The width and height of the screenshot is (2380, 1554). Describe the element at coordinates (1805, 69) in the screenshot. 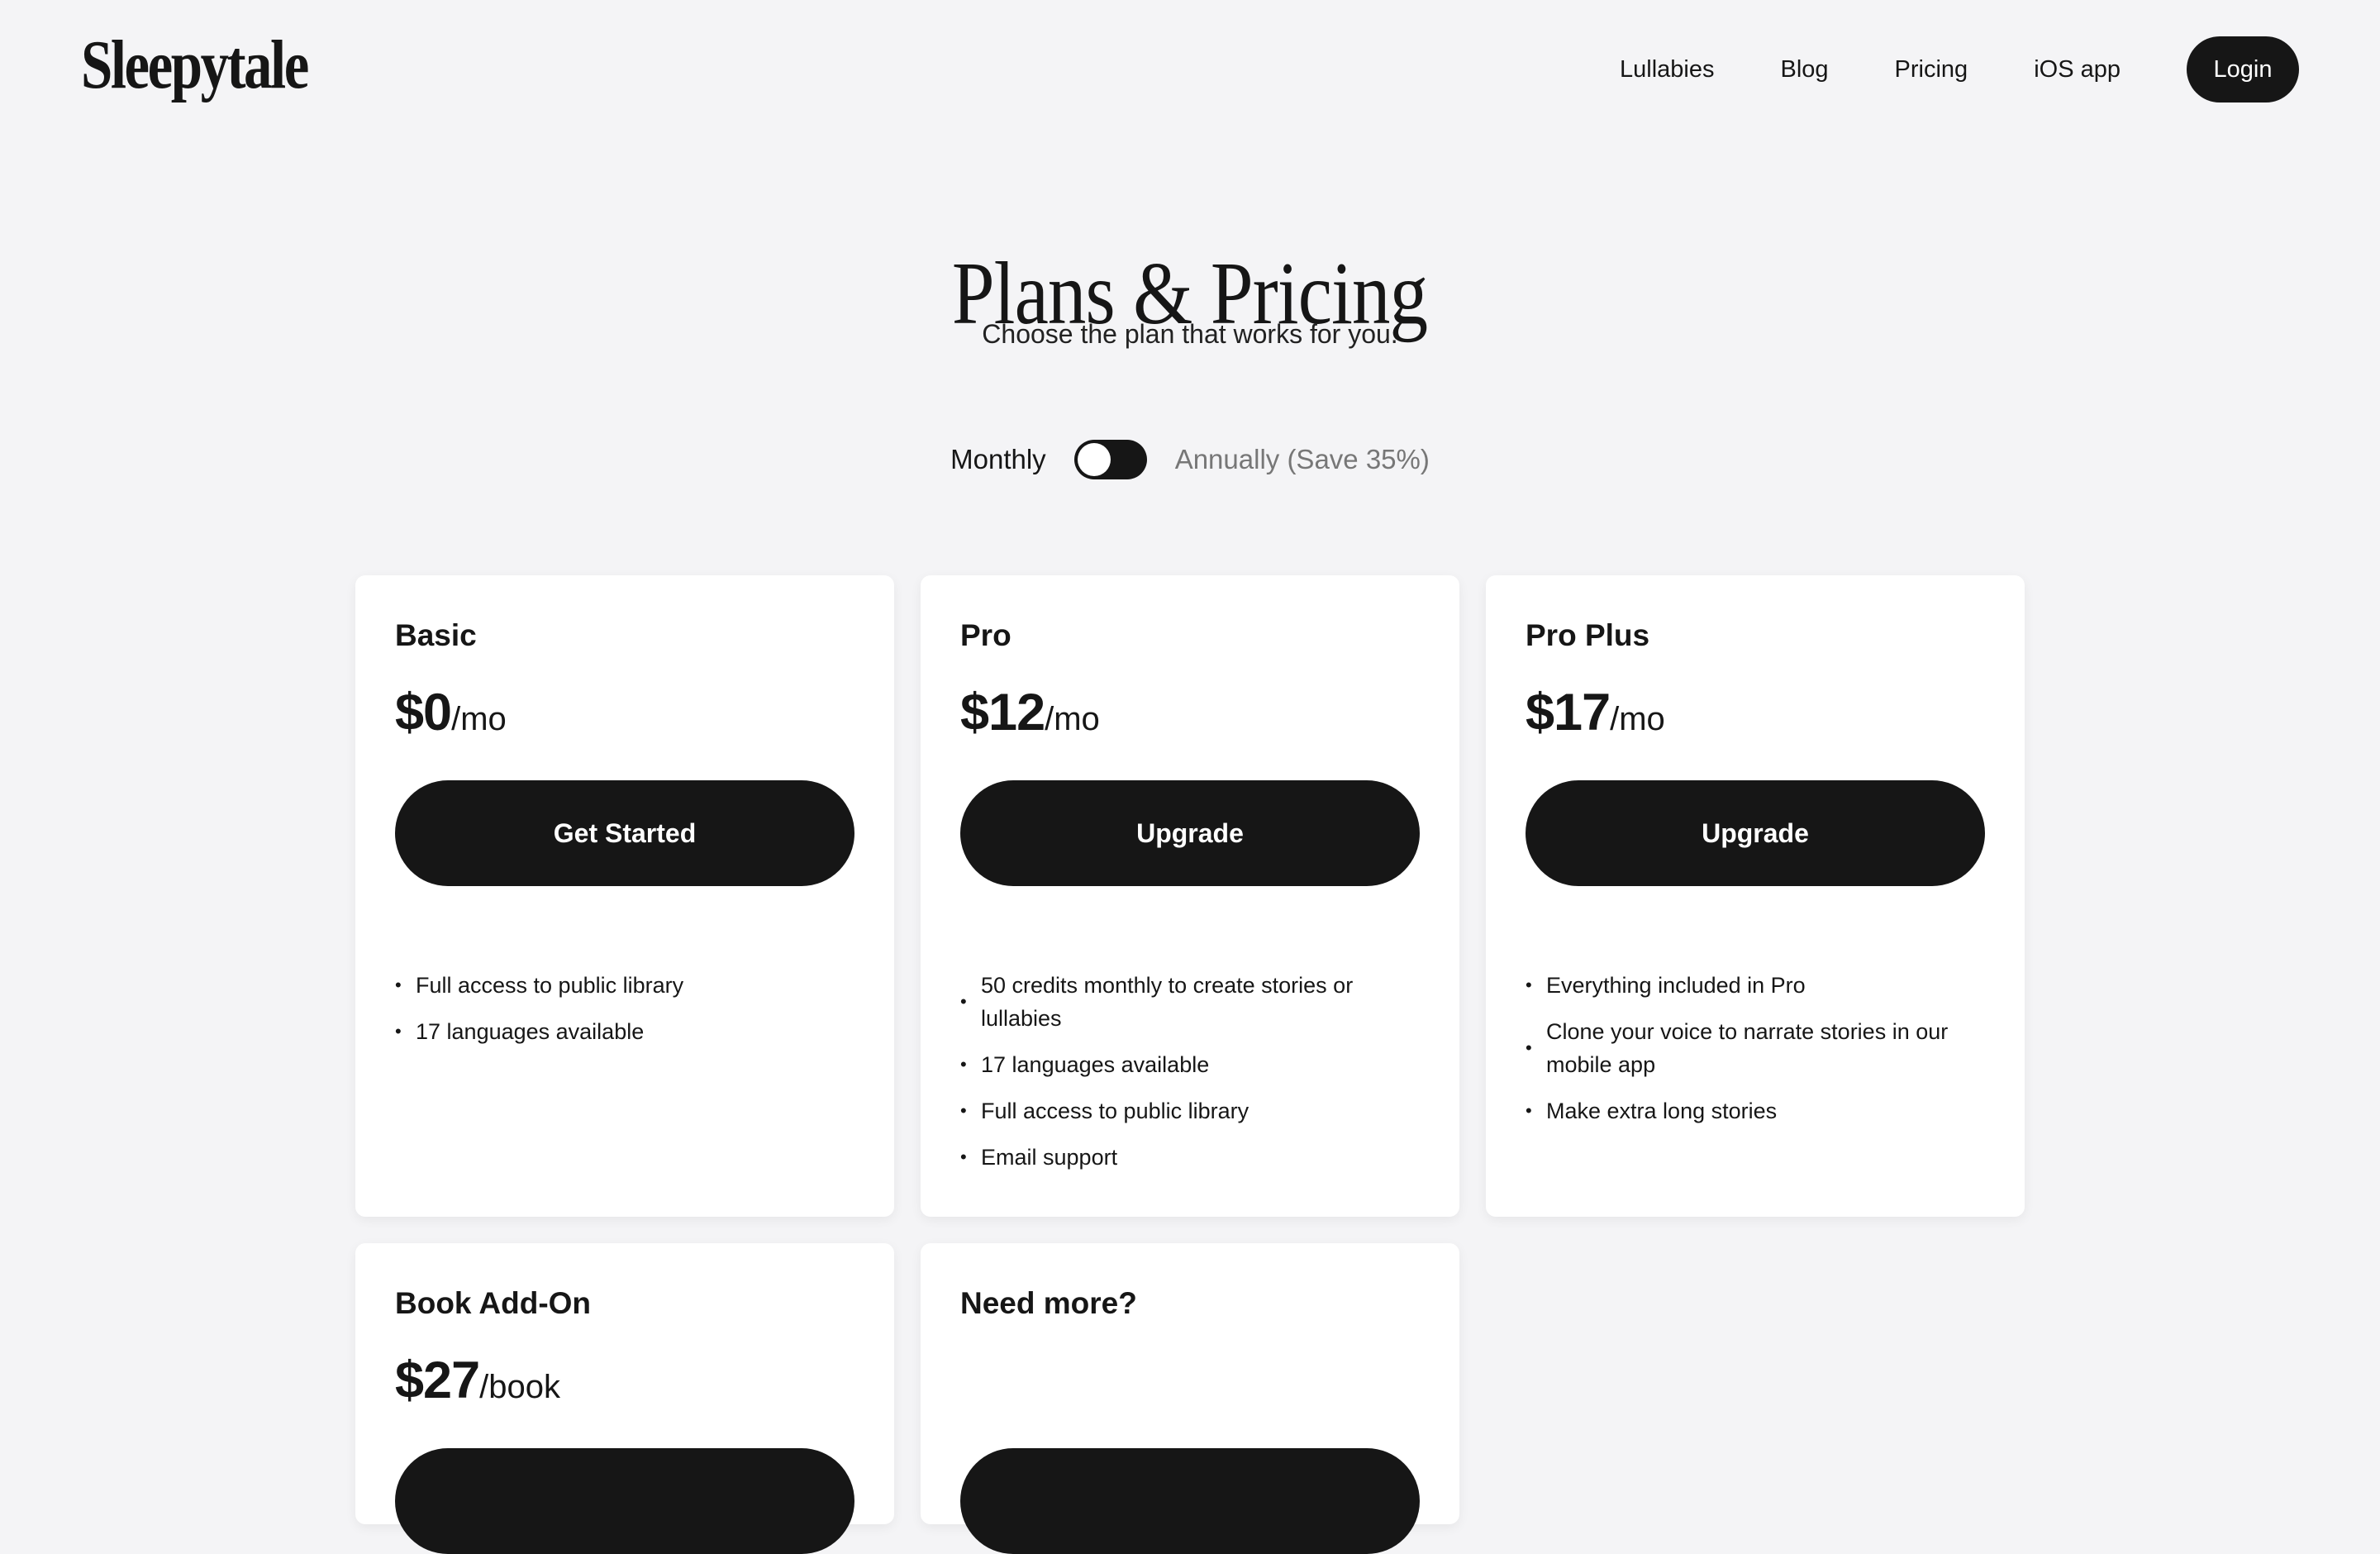

I see `nav-link-blog: Blog` at that location.